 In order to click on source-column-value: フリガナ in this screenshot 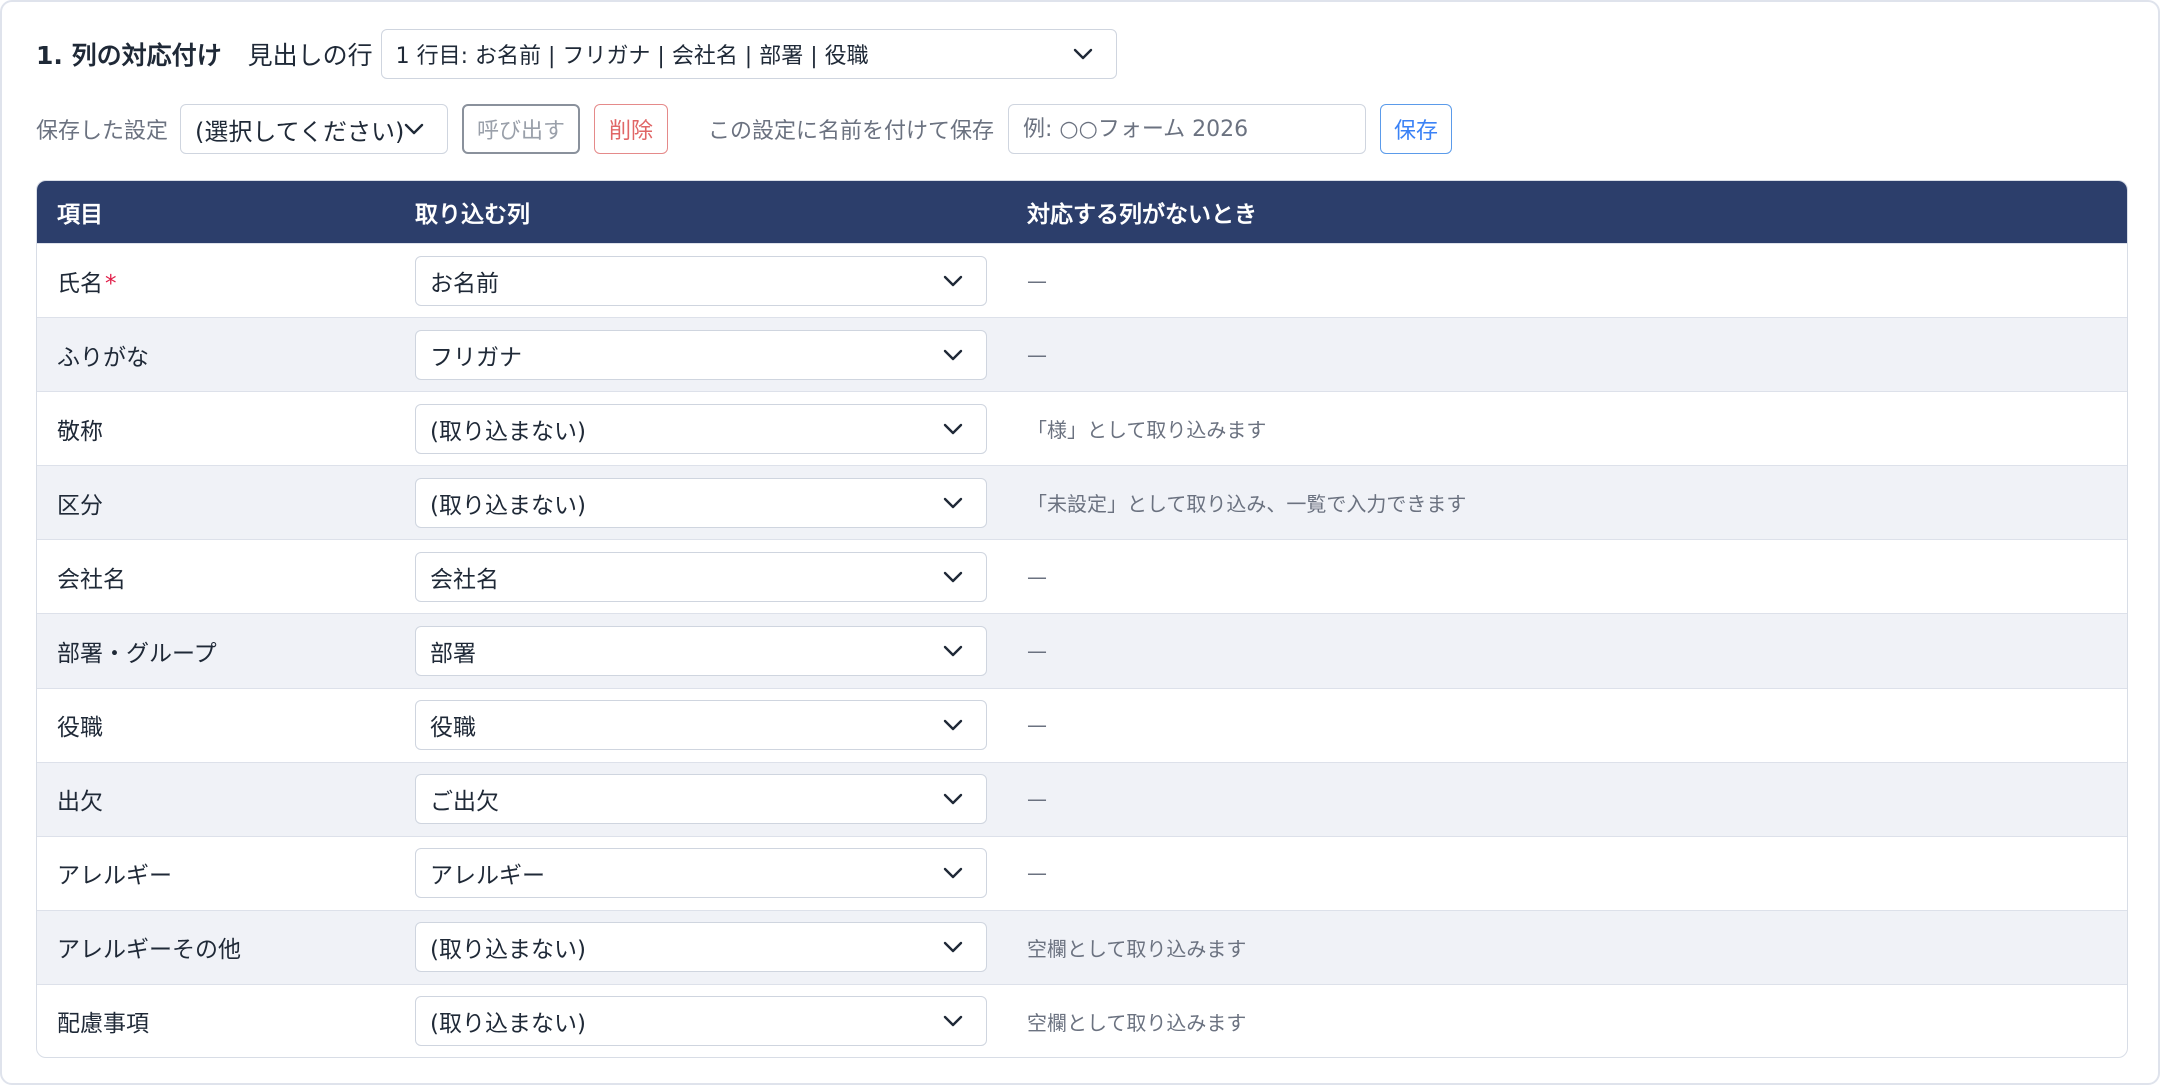, I will do `click(476, 357)`.